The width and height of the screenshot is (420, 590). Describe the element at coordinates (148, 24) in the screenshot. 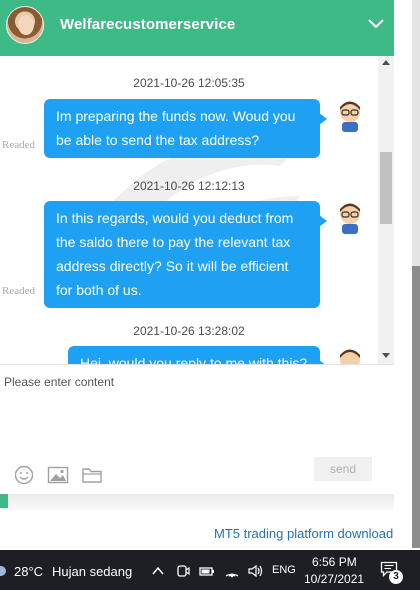

I see `chat-title: Welfarecustomerservice` at that location.